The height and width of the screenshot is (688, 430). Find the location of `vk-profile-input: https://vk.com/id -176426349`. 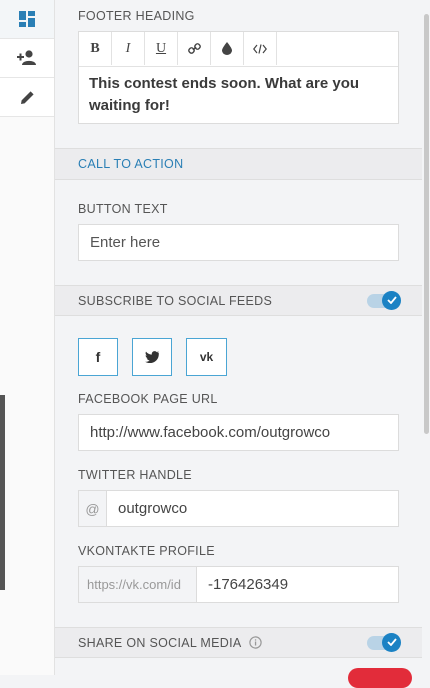

vk-profile-input: https://vk.com/id -176426349 is located at coordinates (238, 584).